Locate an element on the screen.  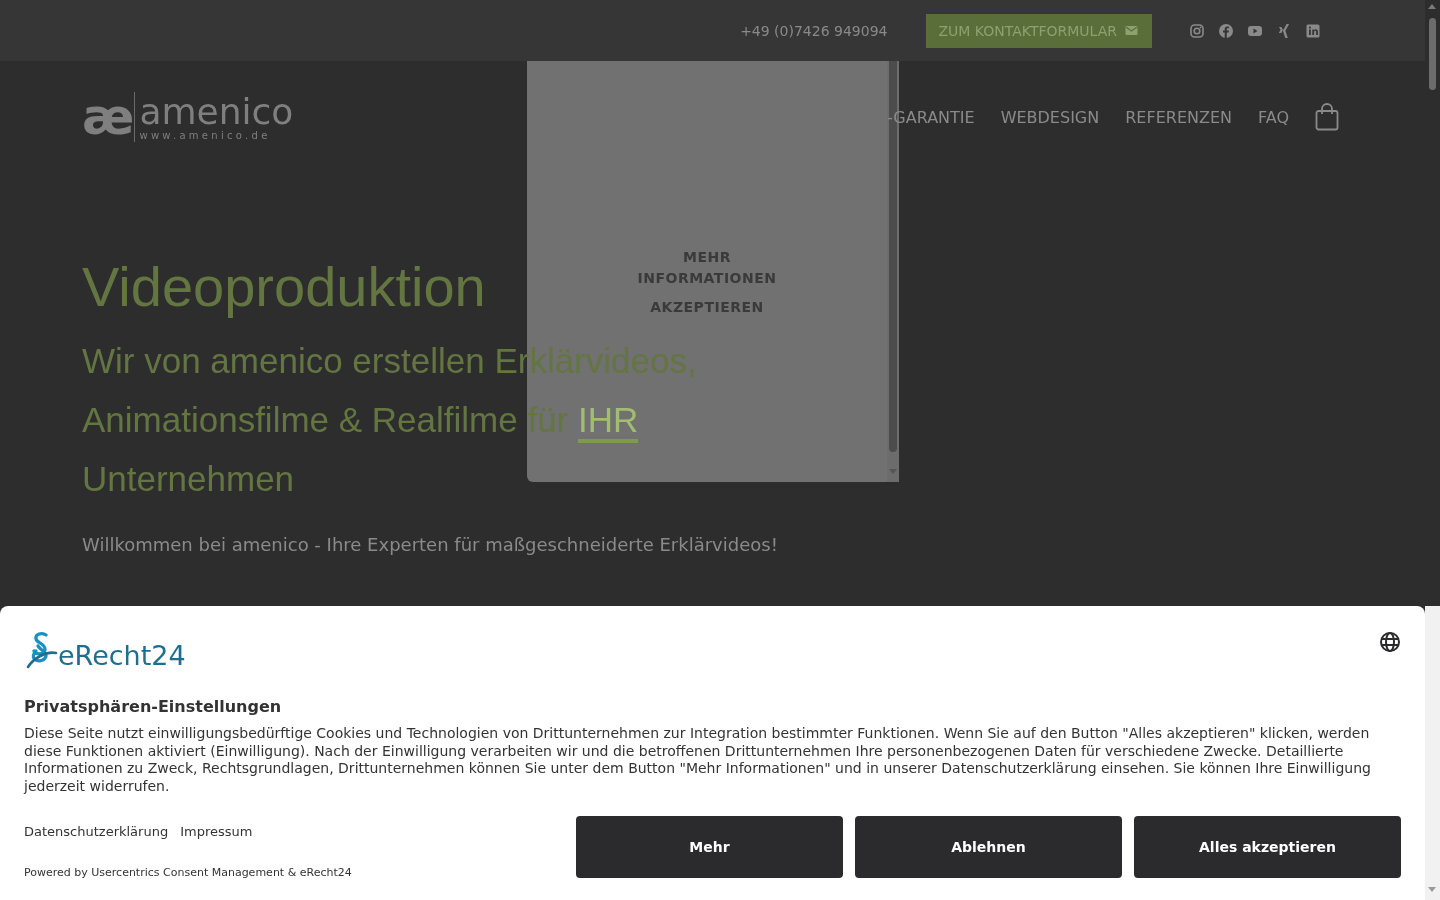
nav-link: WEBDESIGN is located at coordinates (1050, 117).